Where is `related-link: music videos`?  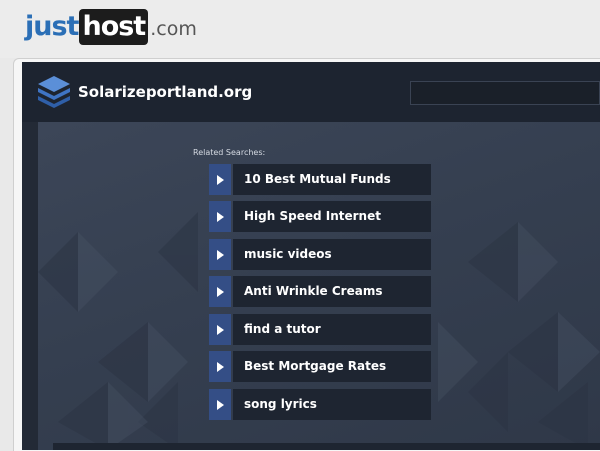 related-link: music videos is located at coordinates (320, 254).